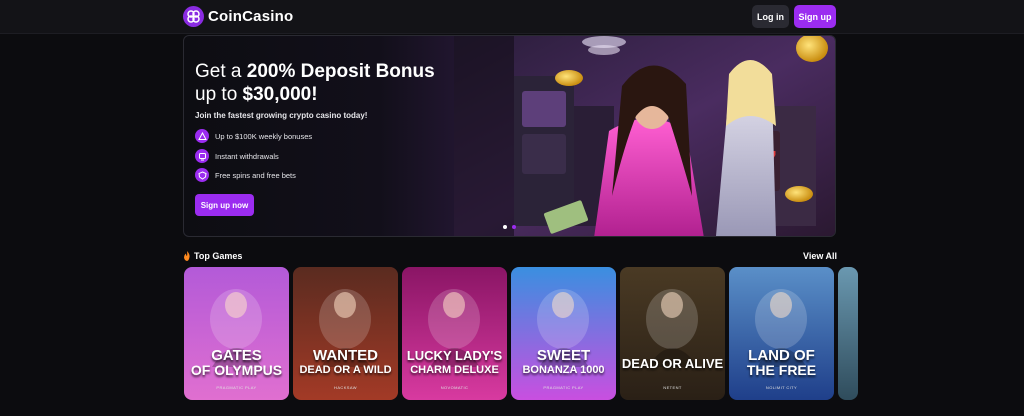  I want to click on hero-title-prefix: Get a, so click(221, 71).